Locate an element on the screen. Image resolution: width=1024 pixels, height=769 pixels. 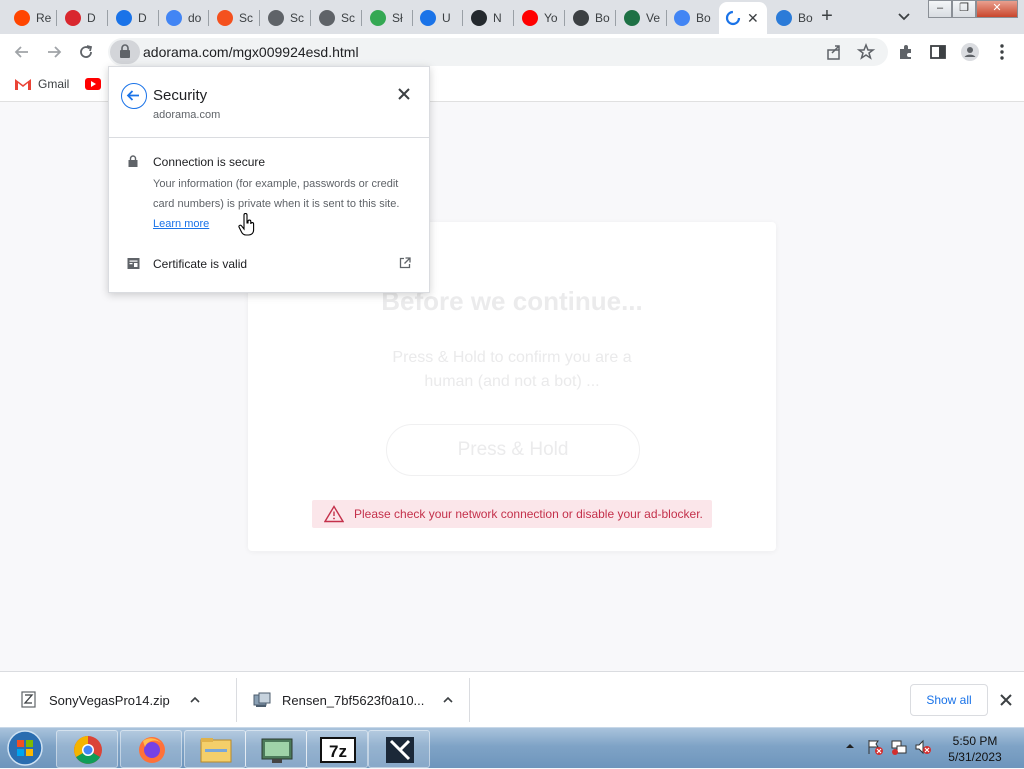
share-icon is located at coordinates (834, 52).